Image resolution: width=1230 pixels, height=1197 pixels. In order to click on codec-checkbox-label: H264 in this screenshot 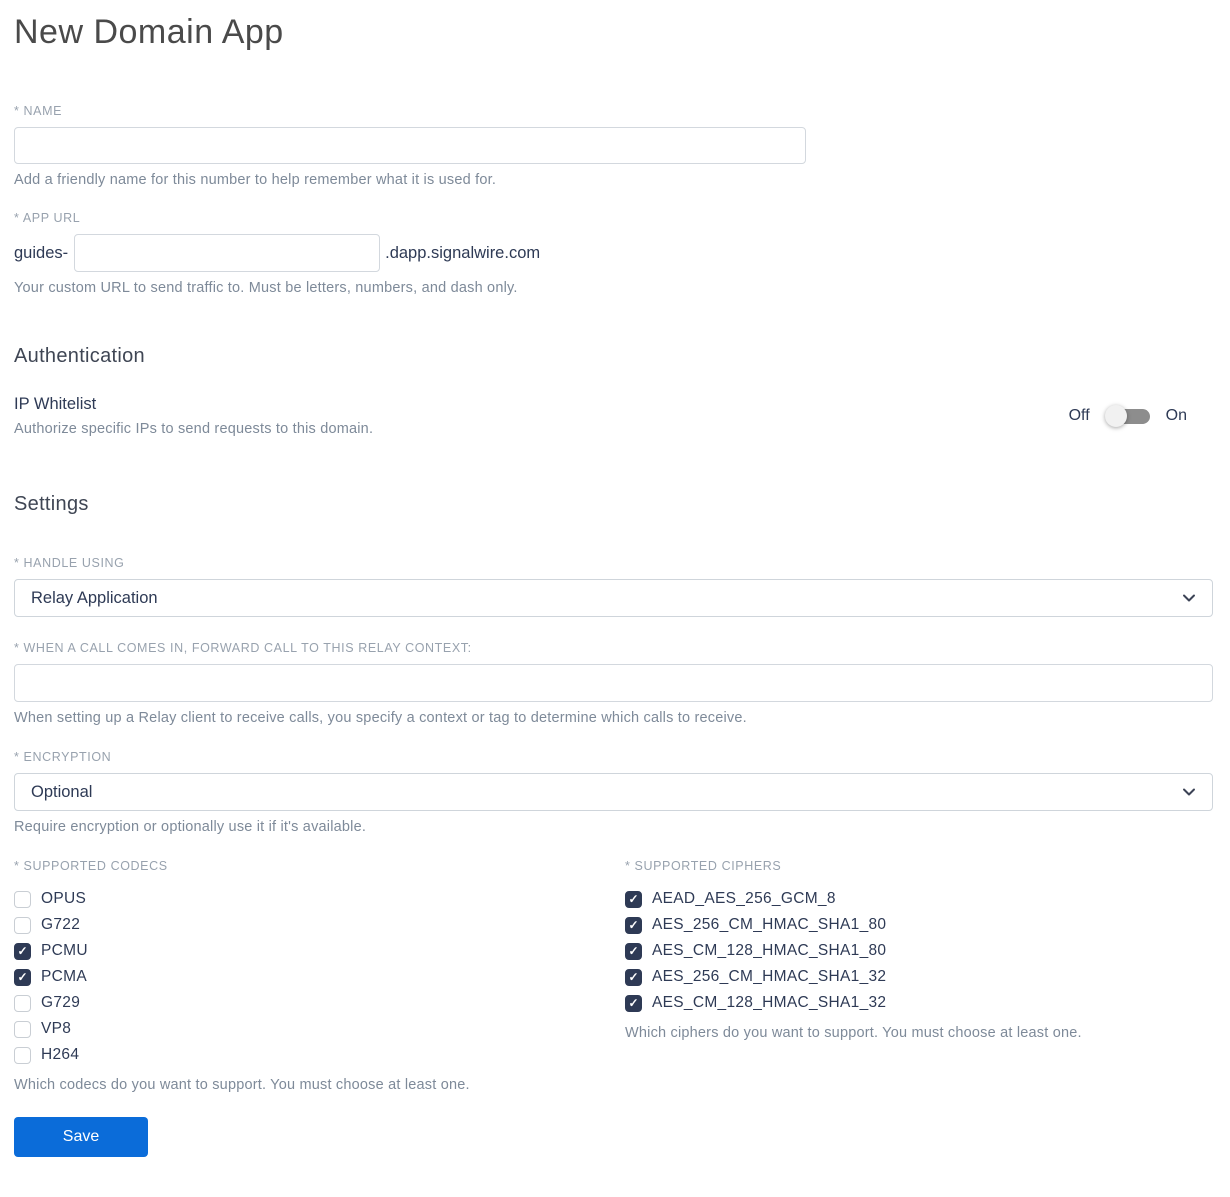, I will do `click(60, 1055)`.